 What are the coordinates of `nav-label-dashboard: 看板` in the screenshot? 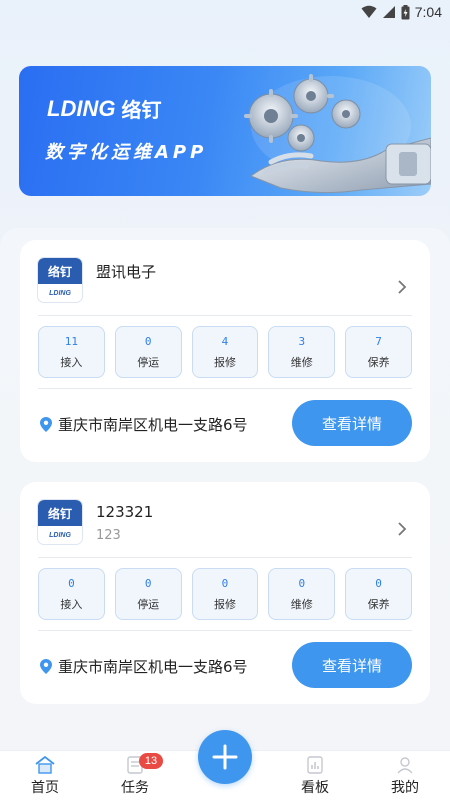 It's located at (315, 788).